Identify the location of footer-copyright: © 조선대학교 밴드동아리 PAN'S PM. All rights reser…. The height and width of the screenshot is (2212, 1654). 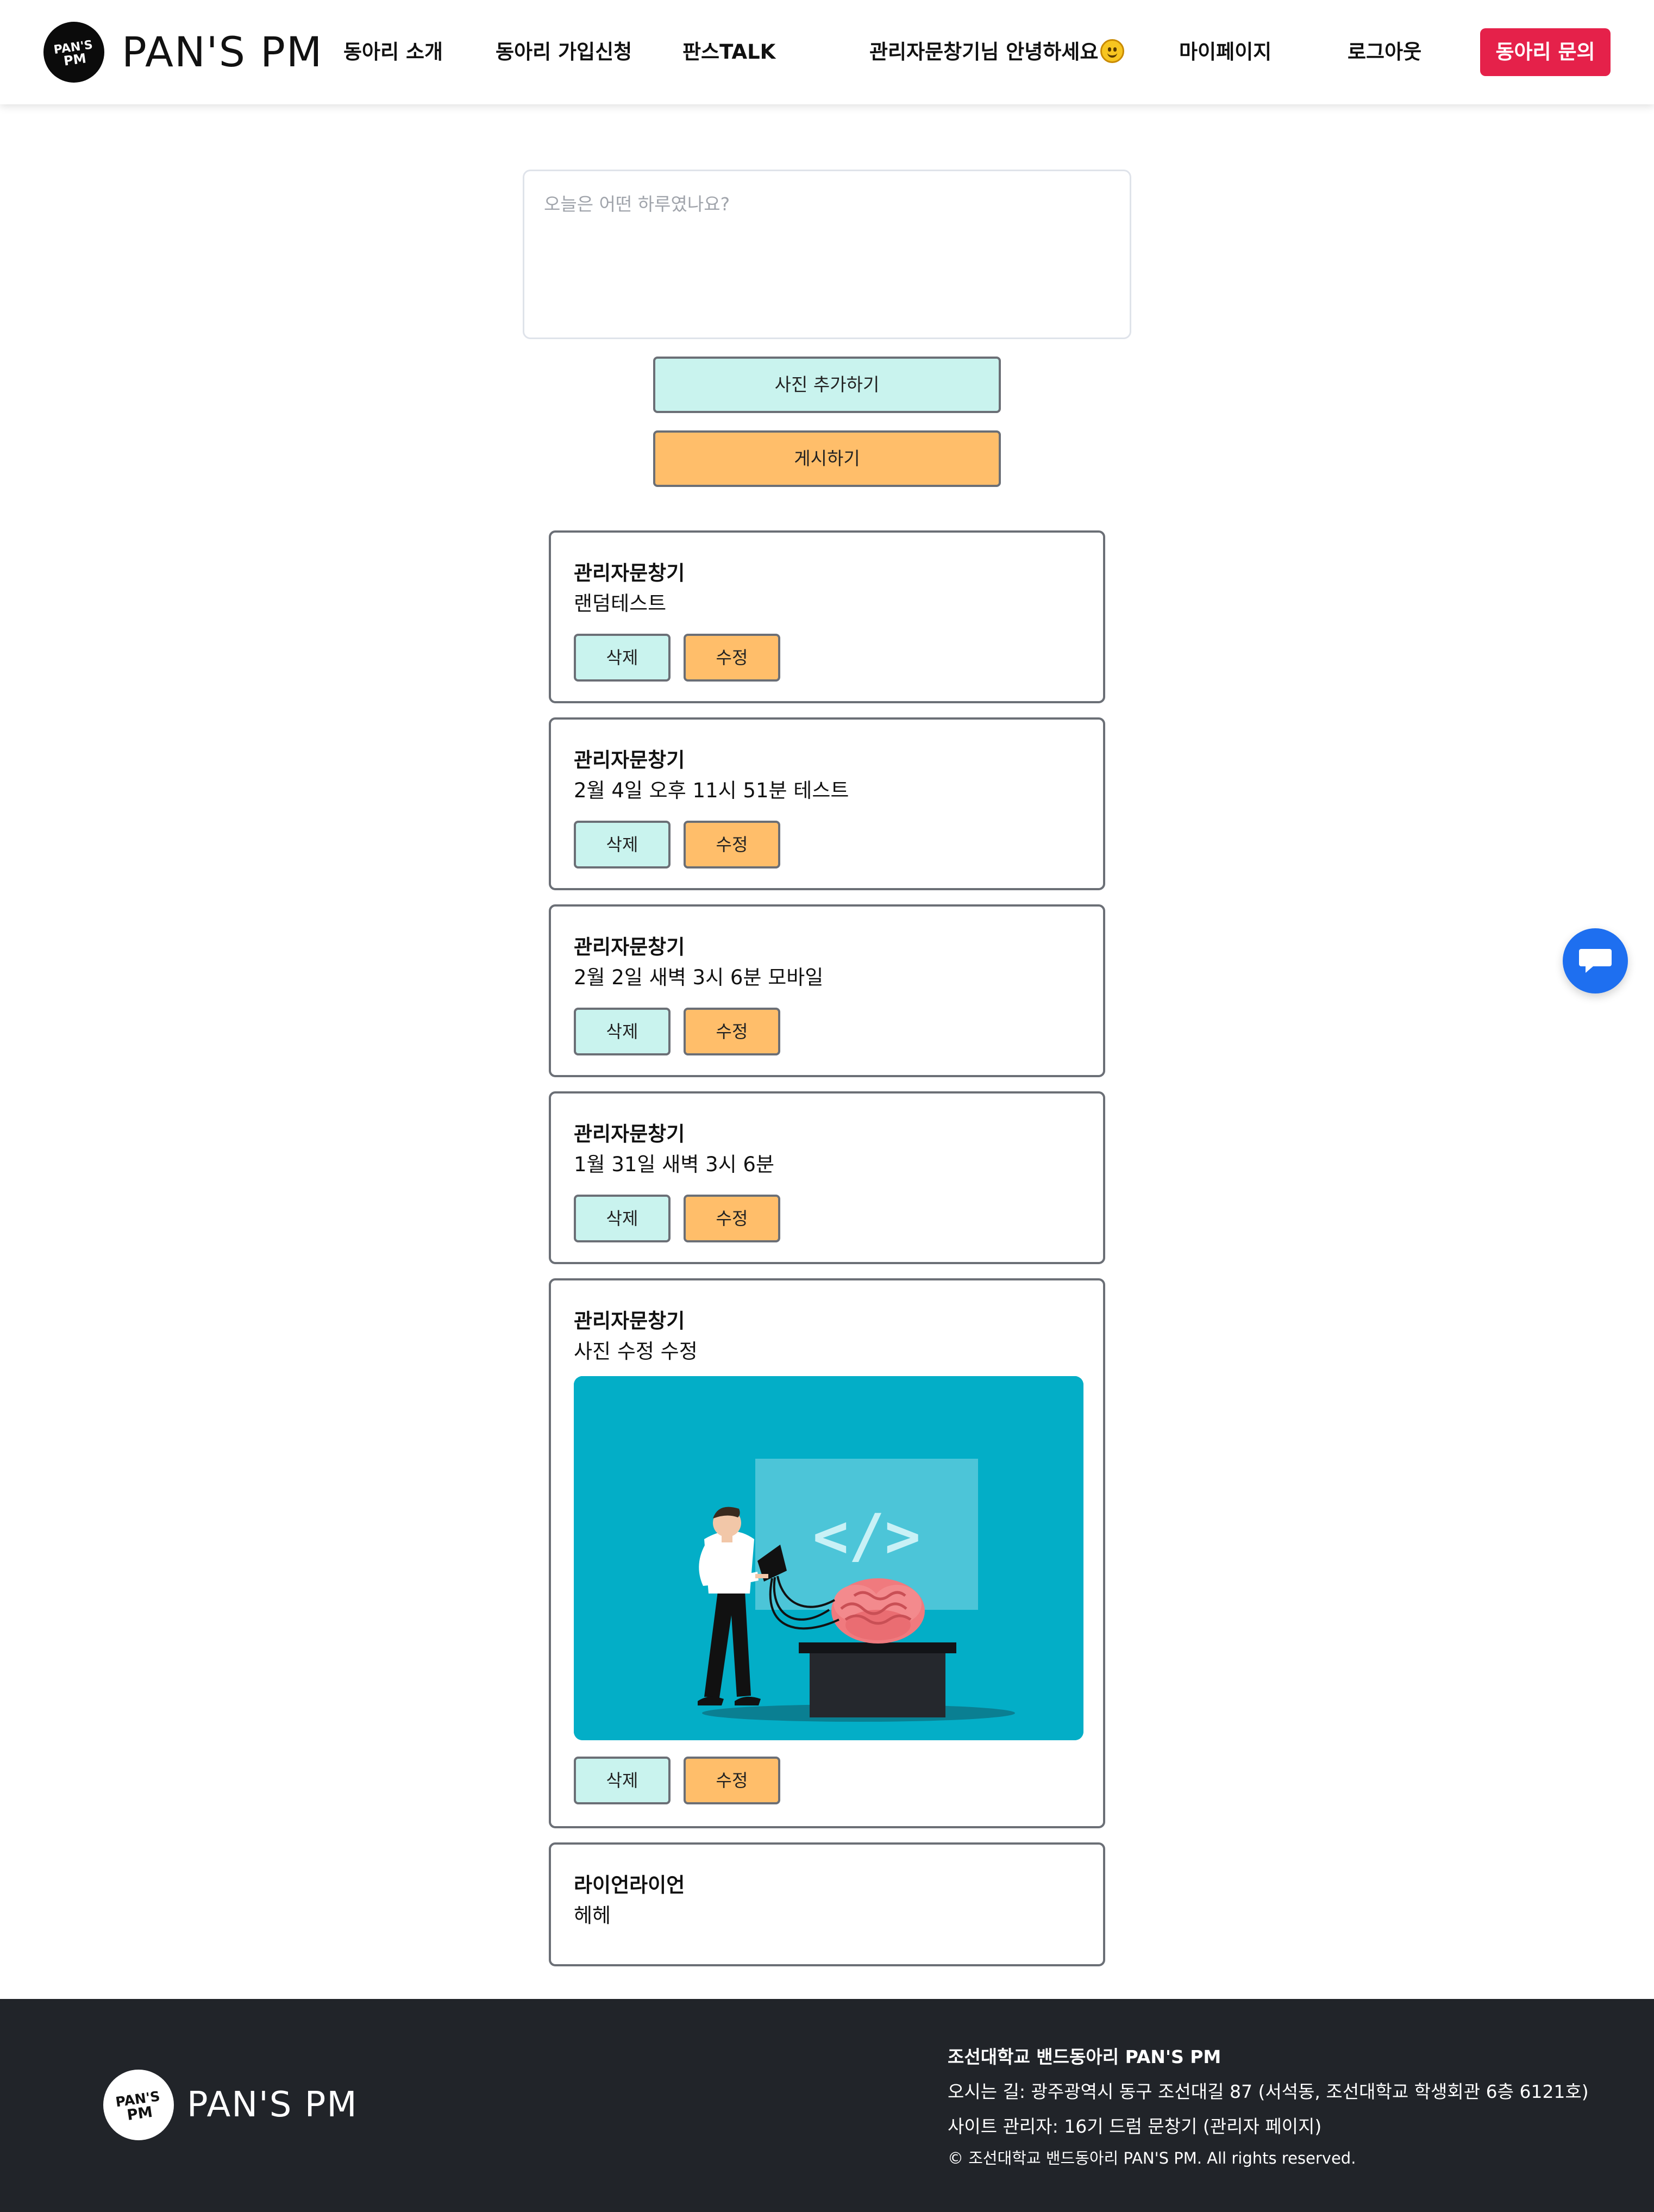
(1152, 2158).